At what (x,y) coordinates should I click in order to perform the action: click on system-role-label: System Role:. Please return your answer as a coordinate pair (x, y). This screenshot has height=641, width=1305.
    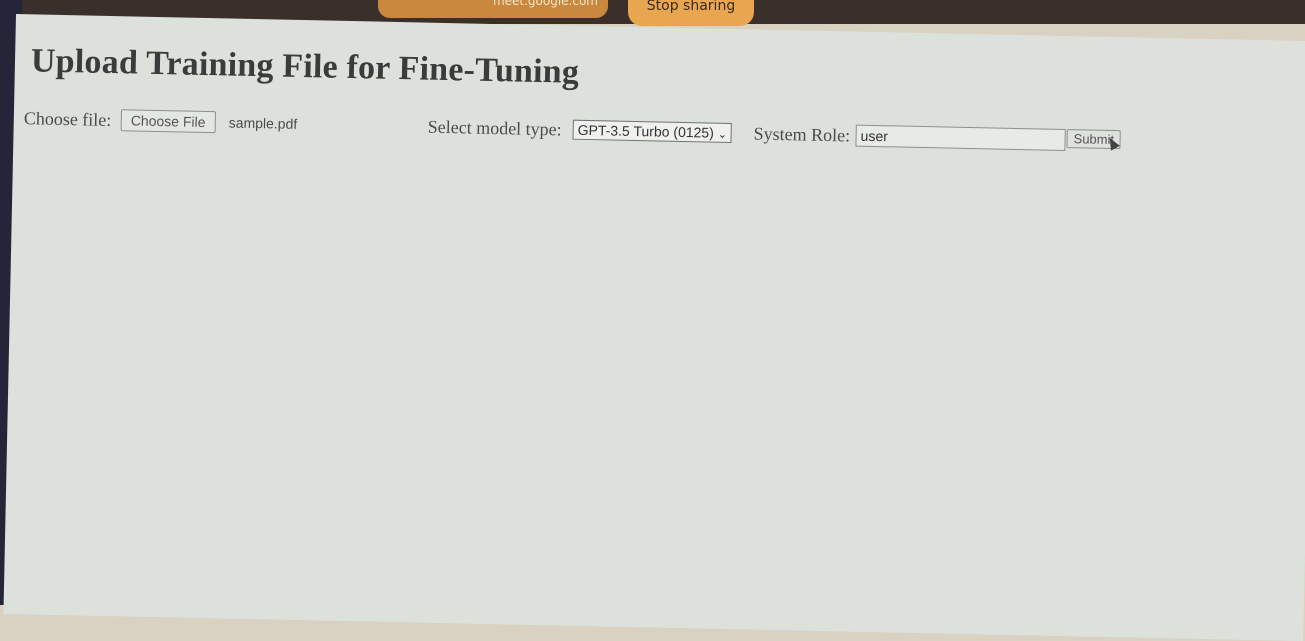
    Looking at the image, I should click on (802, 134).